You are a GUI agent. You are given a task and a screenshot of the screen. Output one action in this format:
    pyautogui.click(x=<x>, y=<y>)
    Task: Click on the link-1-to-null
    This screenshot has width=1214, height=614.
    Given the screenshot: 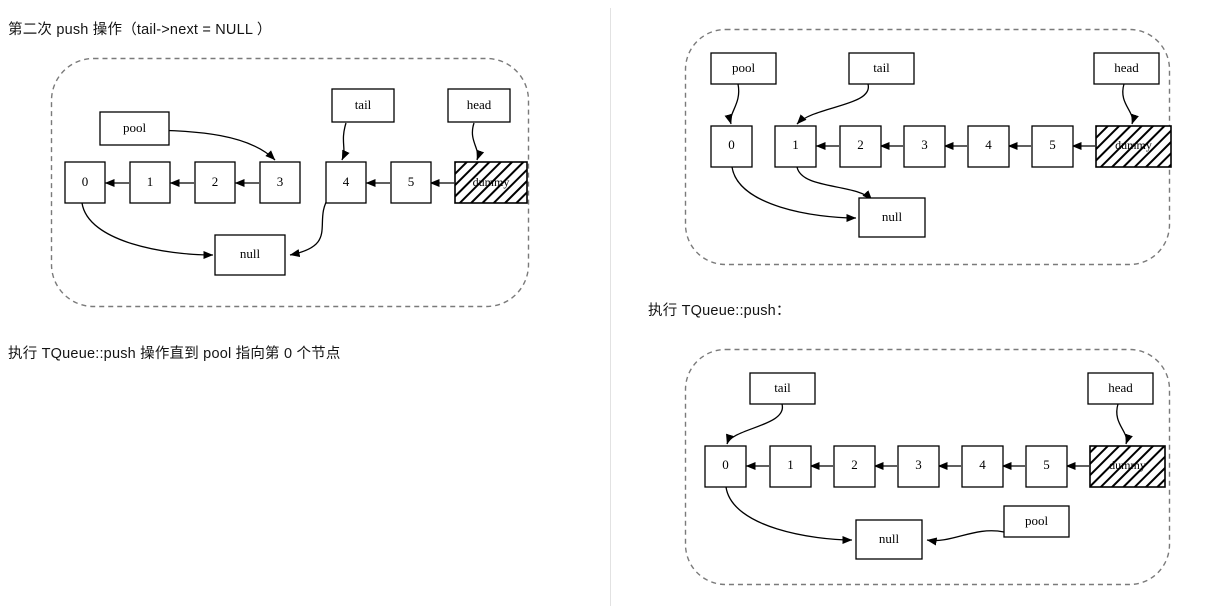 What is the action you would take?
    pyautogui.click(x=834, y=183)
    